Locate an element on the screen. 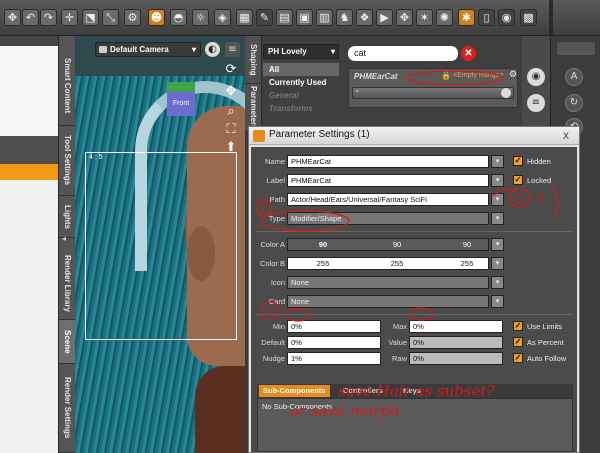 This screenshot has width=600, height=453. content-list-area is located at coordinates (29, 91).